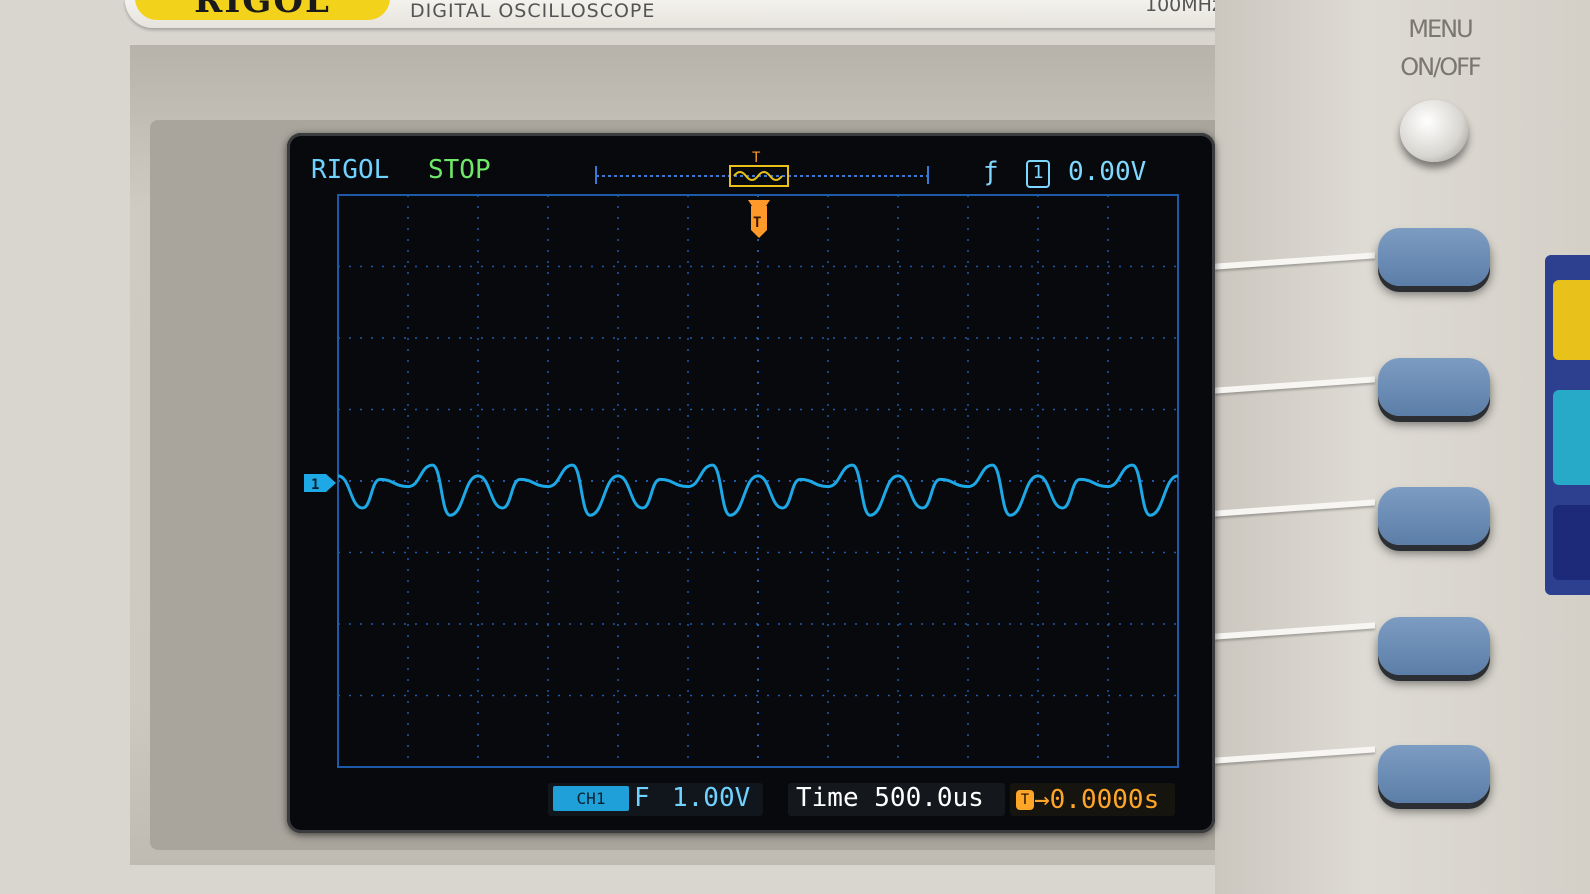 This screenshot has width=1590, height=894. What do you see at coordinates (711, 798) in the screenshot?
I see `volts-per-div-value: 1.00V` at bounding box center [711, 798].